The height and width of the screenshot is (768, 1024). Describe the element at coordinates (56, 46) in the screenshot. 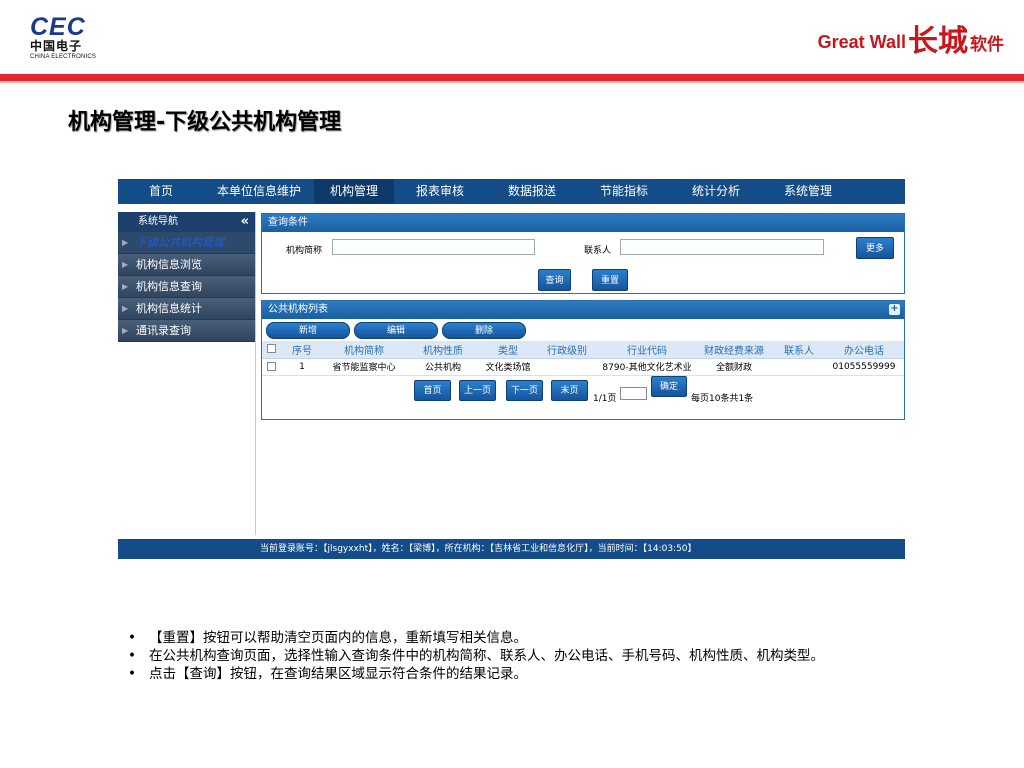

I see `cec-logo-cn: 中国电子` at that location.